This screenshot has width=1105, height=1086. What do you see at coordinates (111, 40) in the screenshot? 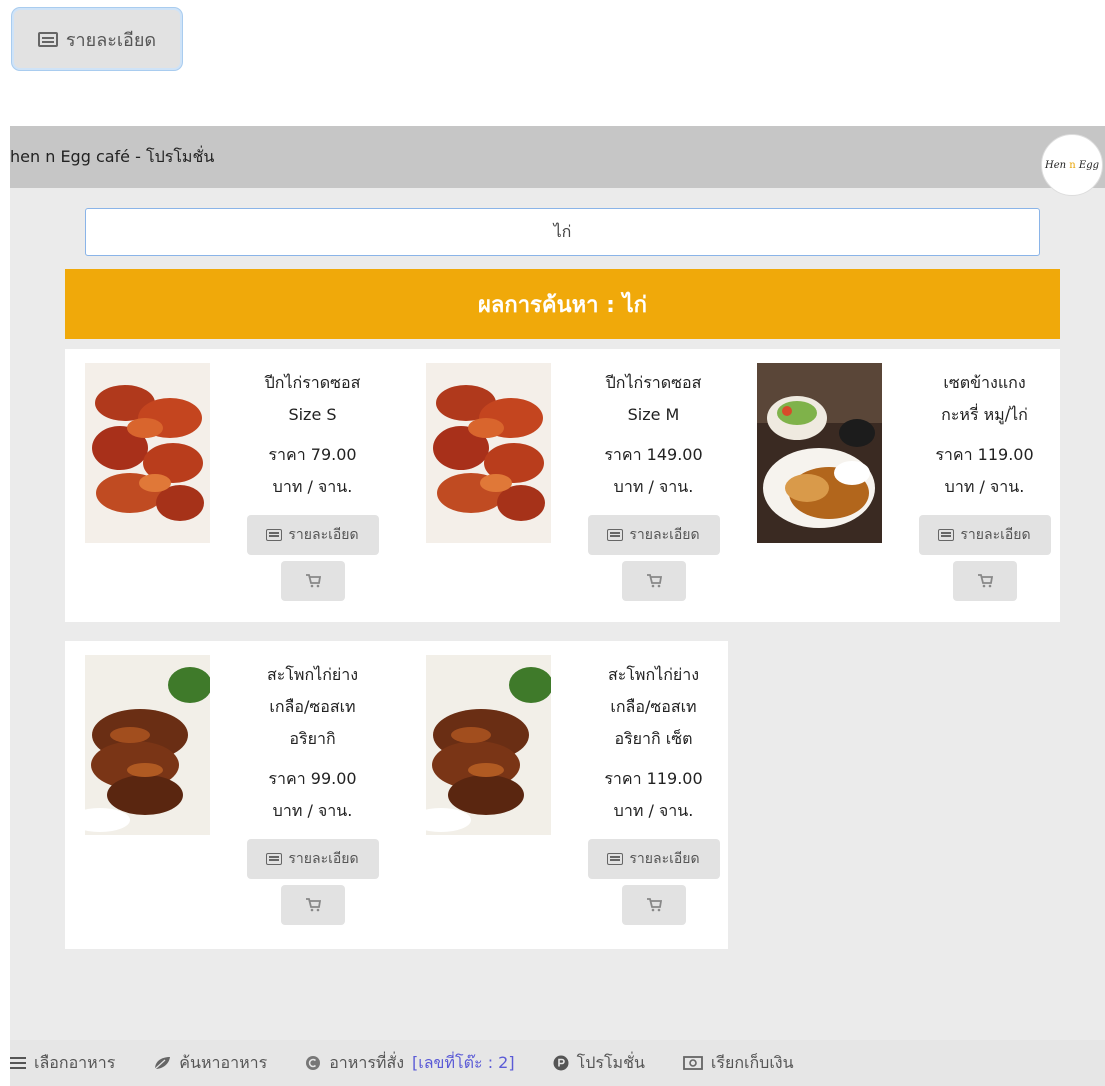
I see `detail-float-label: รายละเอียด` at bounding box center [111, 40].